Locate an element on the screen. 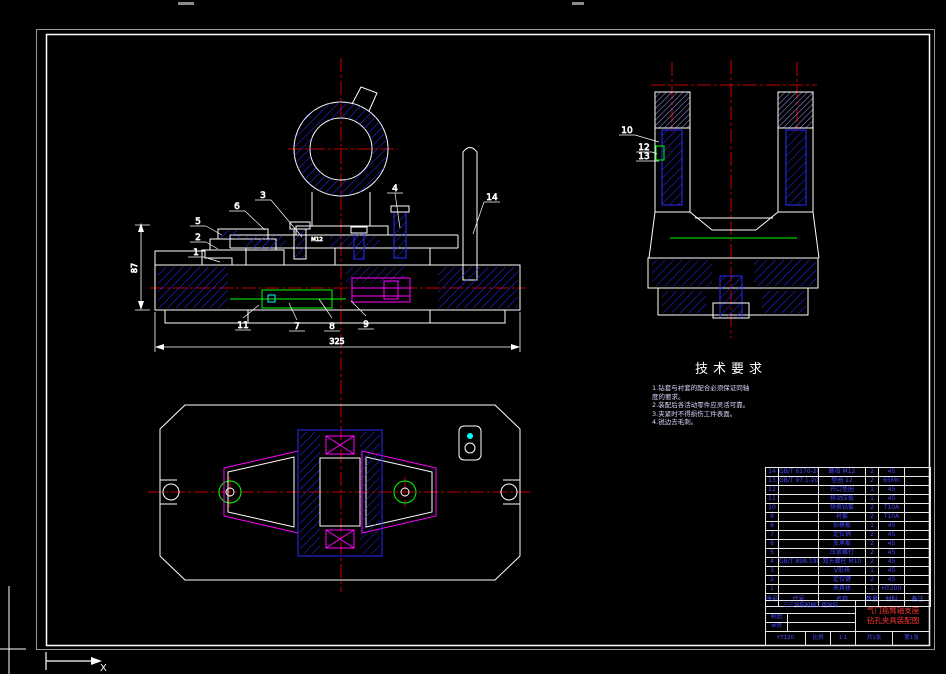  bom-row: 9 衬套 2 T10A is located at coordinates (848, 517).